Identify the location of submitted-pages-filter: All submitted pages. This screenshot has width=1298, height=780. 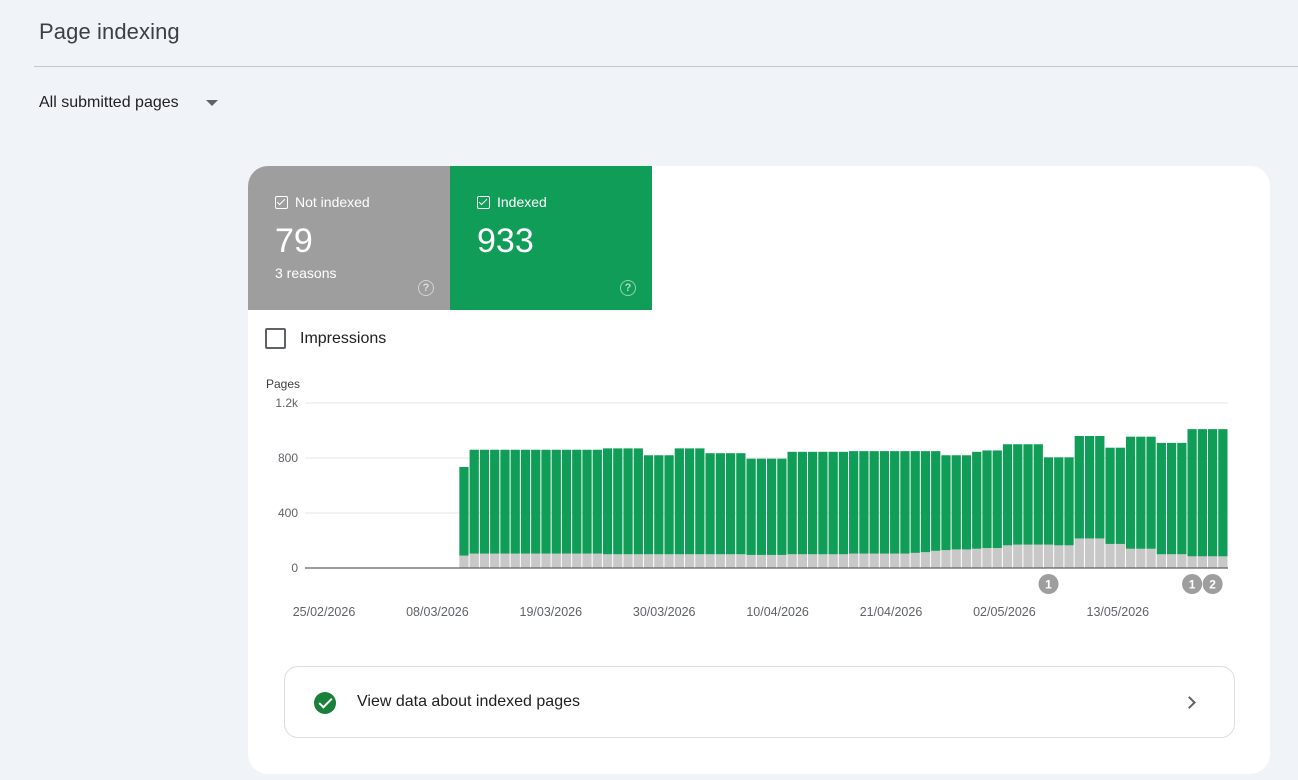
(128, 103).